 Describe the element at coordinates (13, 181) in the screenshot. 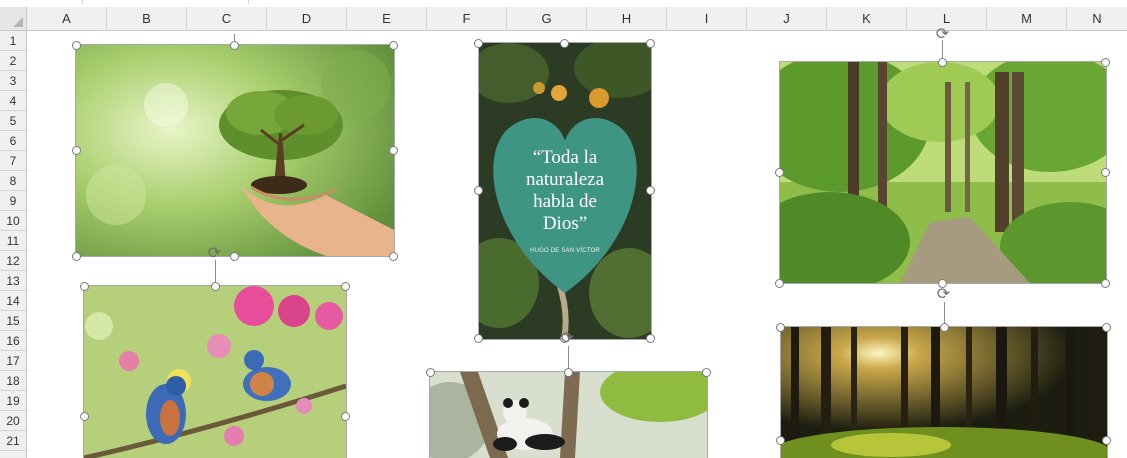

I see `row-header-8: 8` at that location.